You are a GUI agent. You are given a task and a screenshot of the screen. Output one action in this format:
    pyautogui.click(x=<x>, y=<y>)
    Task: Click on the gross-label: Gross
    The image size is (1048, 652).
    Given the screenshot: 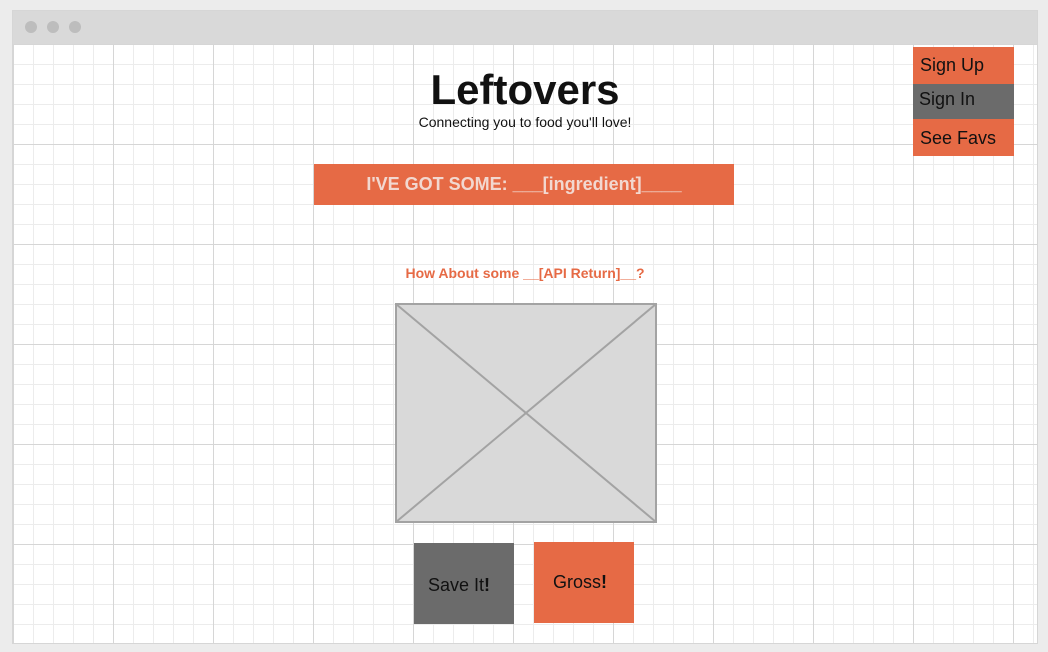 What is the action you would take?
    pyautogui.click(x=577, y=582)
    